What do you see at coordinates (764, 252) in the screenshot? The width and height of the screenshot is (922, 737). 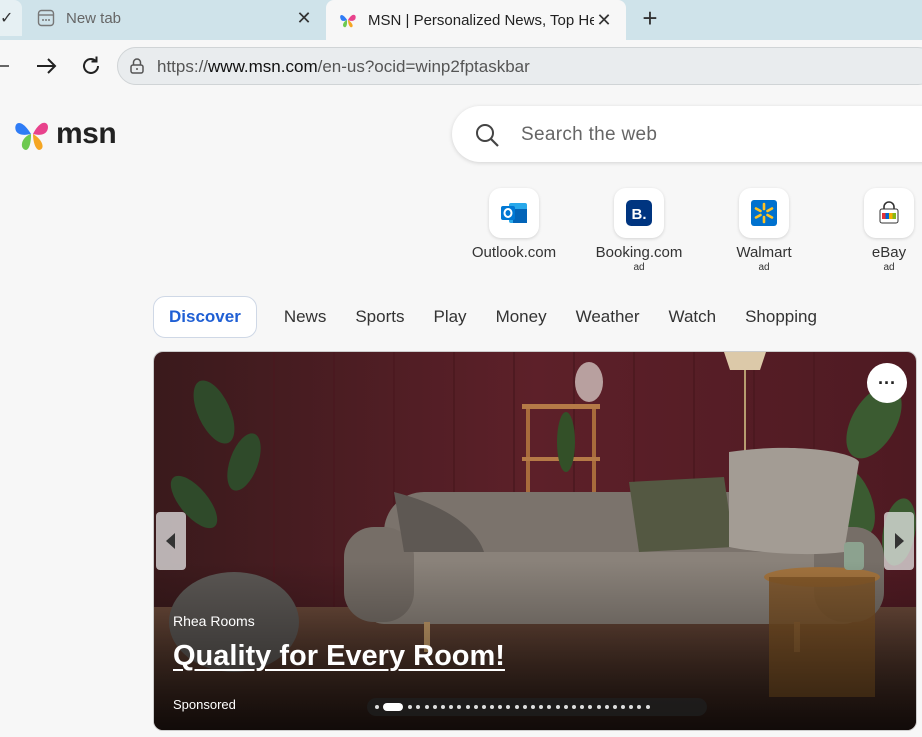 I see `quicklink-label: Walmart` at bounding box center [764, 252].